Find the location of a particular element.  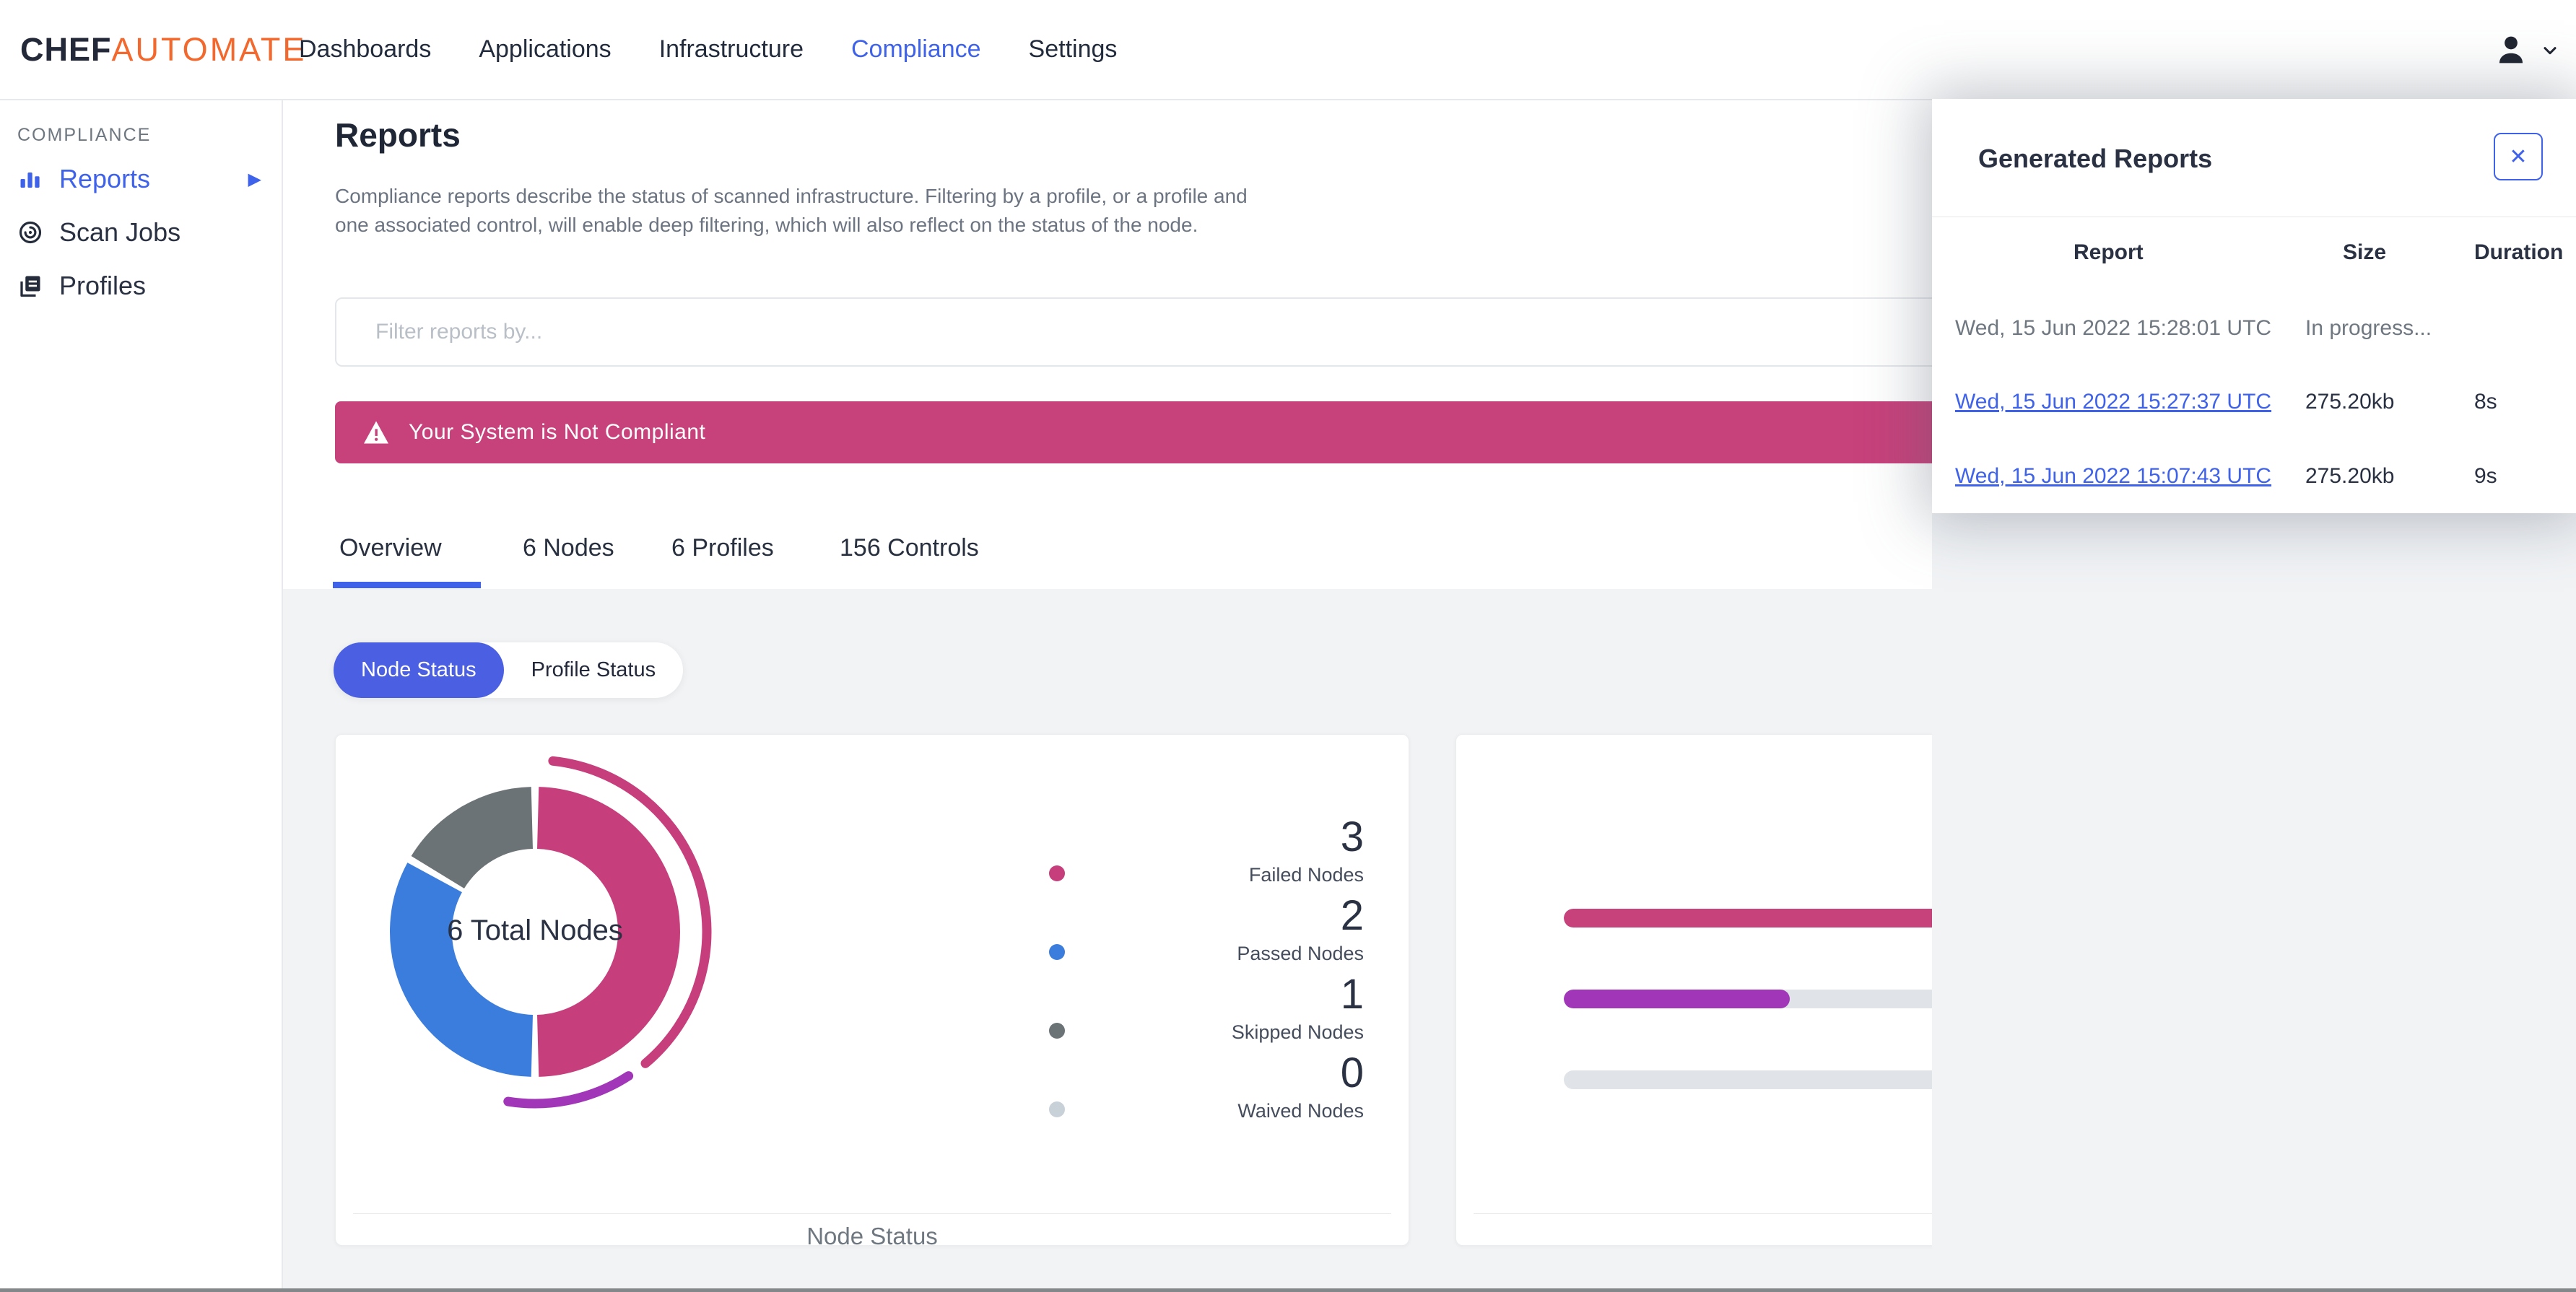

nav-item-infrastructure: Infrastructure is located at coordinates (731, 50).